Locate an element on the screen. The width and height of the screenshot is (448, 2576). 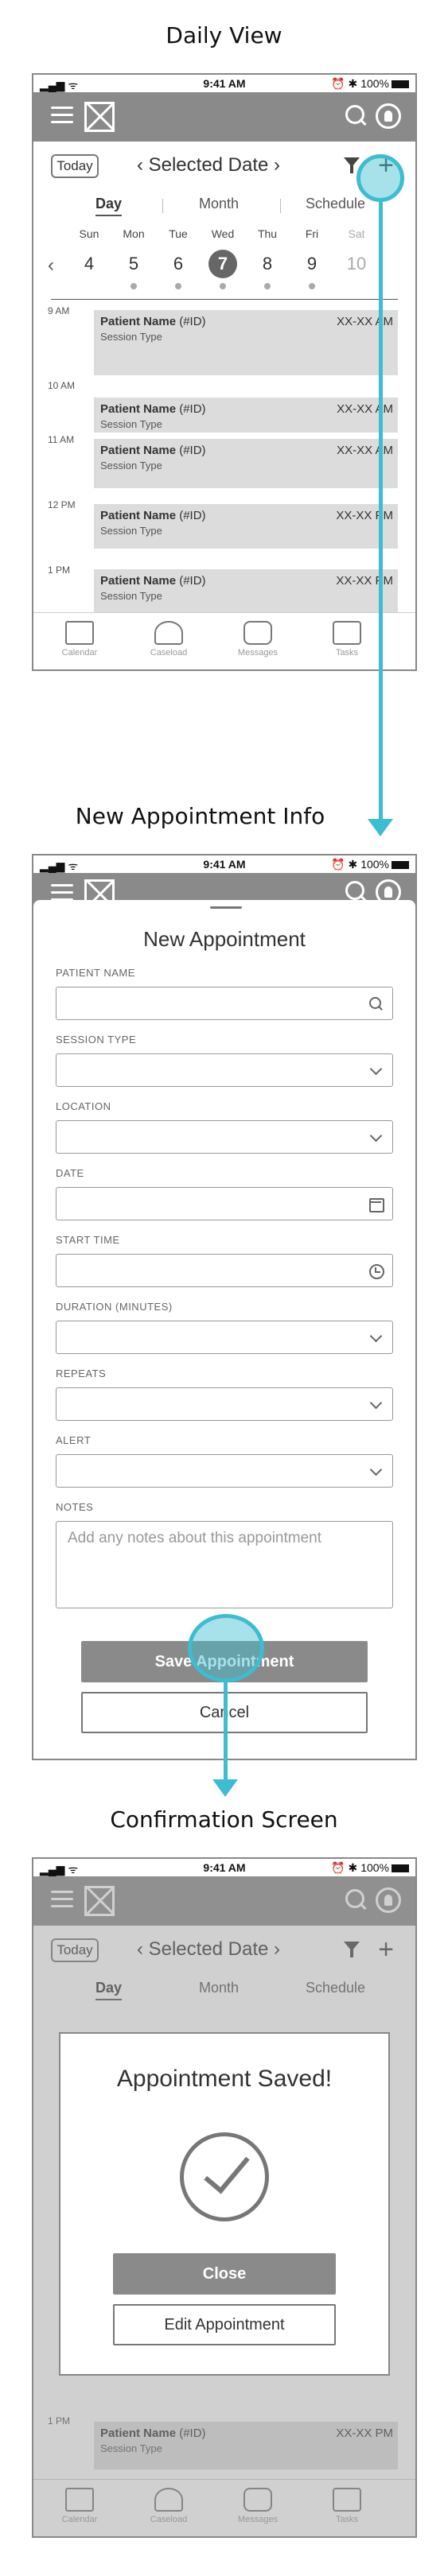
week-strip: ‹ Sun 4 Mon 5 Tue 6 Wed 7 Thu 8 Fri 9 Sat 10 is located at coordinates (224, 262).